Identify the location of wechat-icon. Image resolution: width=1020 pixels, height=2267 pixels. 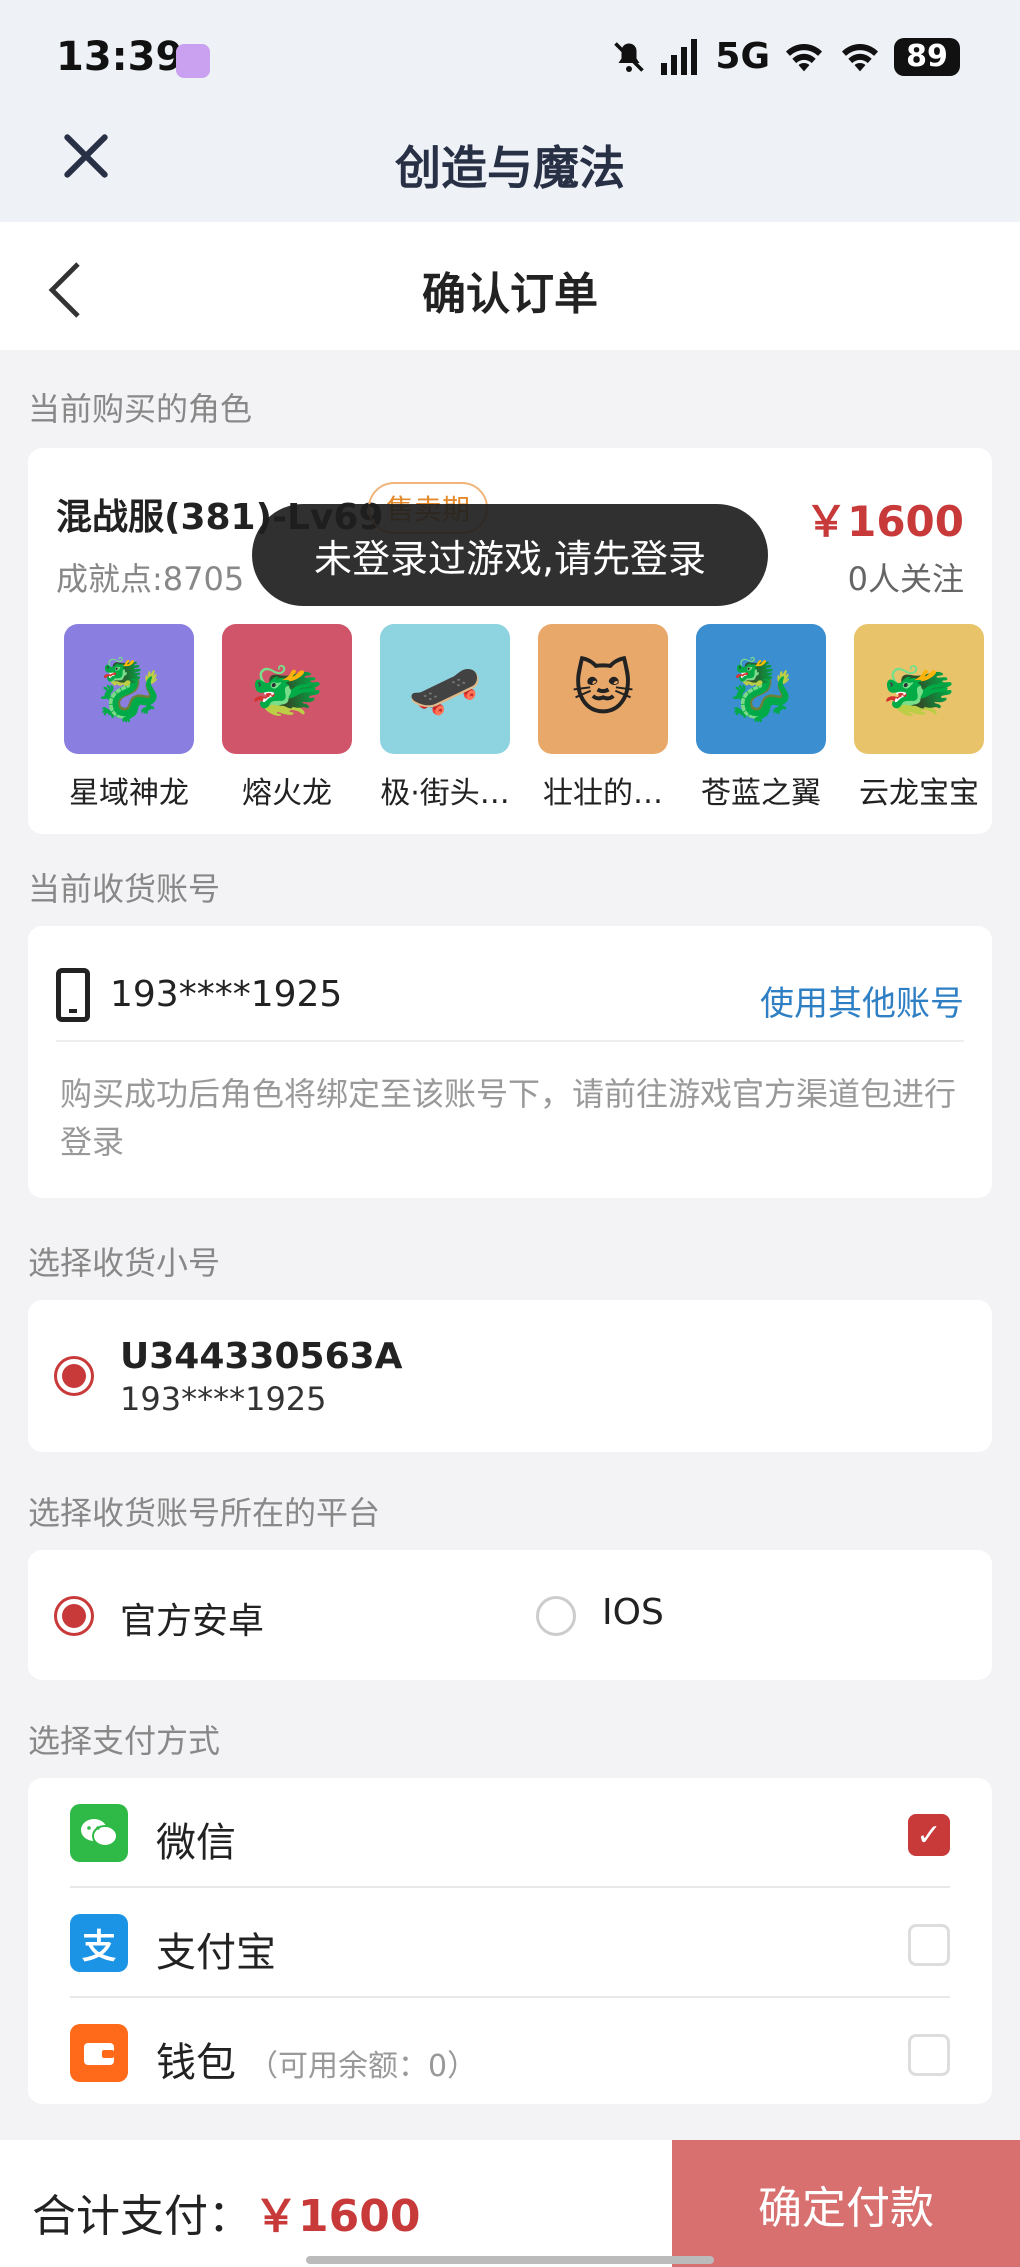
(99, 1833).